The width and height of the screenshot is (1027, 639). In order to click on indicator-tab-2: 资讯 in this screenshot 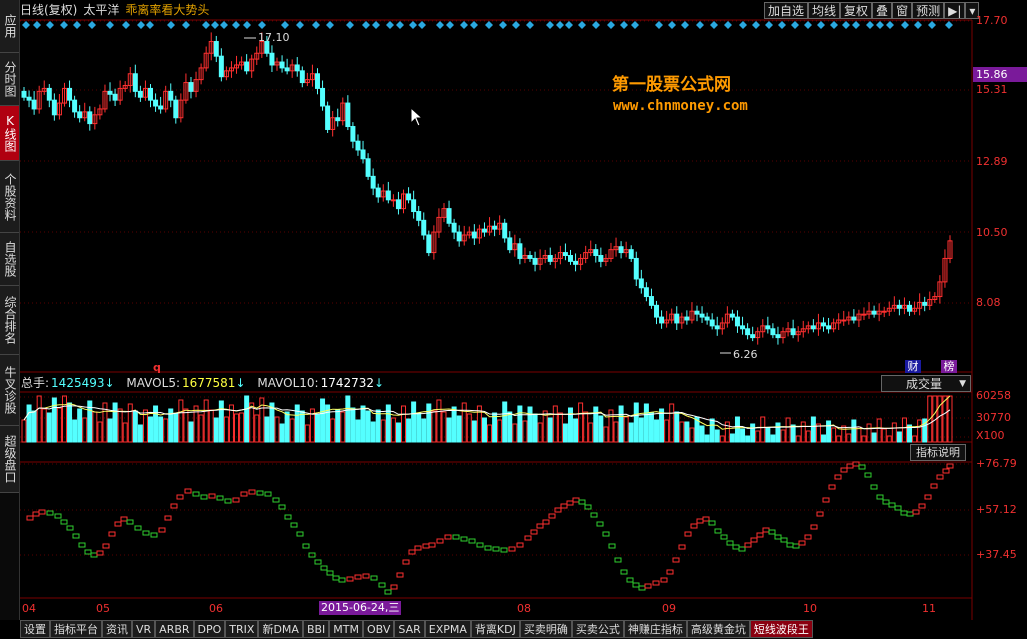, I will do `click(117, 629)`.